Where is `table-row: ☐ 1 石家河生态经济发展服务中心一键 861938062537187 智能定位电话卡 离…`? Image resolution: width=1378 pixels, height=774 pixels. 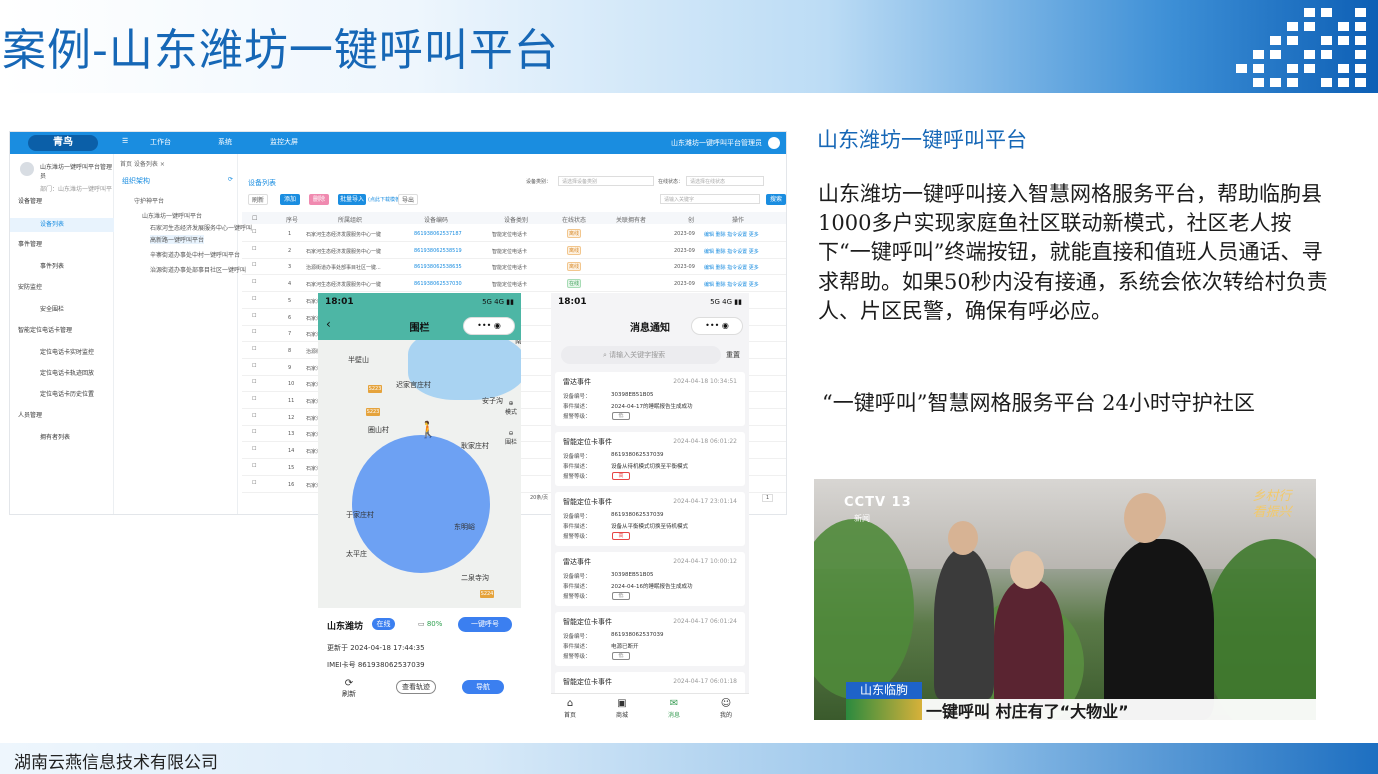
table-row: ☐ 1 石家河生态经济发展服务中心一键 861938062537187 智能定位电话卡 离… is located at coordinates (514, 234).